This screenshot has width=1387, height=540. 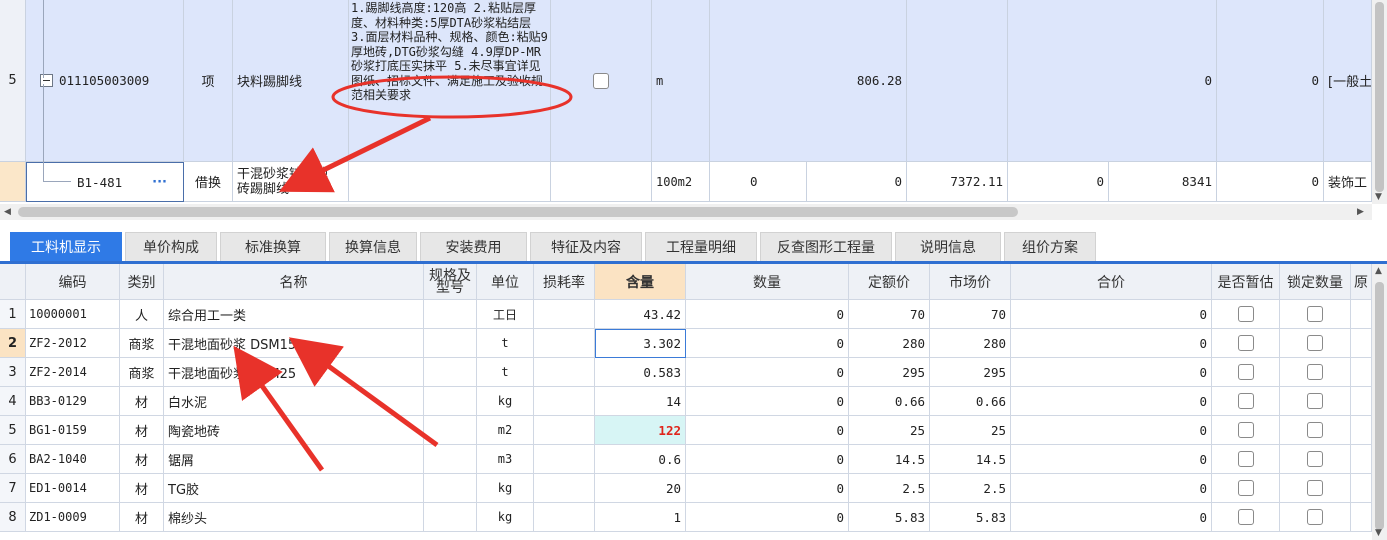 I want to click on quantity-cell: 806.28, so click(x=808, y=81).